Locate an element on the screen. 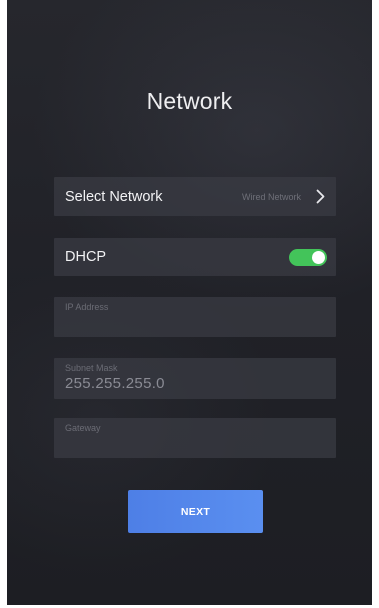 Image resolution: width=379 pixels, height=608 pixels. subnet-mask-field: Subnet Mask 255.255.255.0 is located at coordinates (195, 378).